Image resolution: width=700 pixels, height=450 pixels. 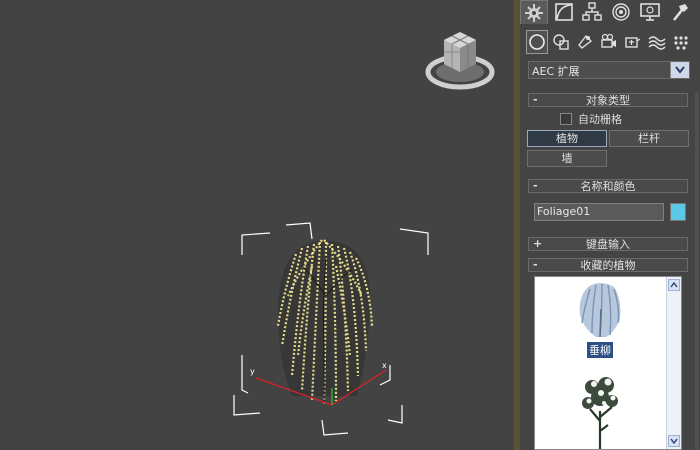 I want to click on space-warps-icon, so click(x=657, y=43).